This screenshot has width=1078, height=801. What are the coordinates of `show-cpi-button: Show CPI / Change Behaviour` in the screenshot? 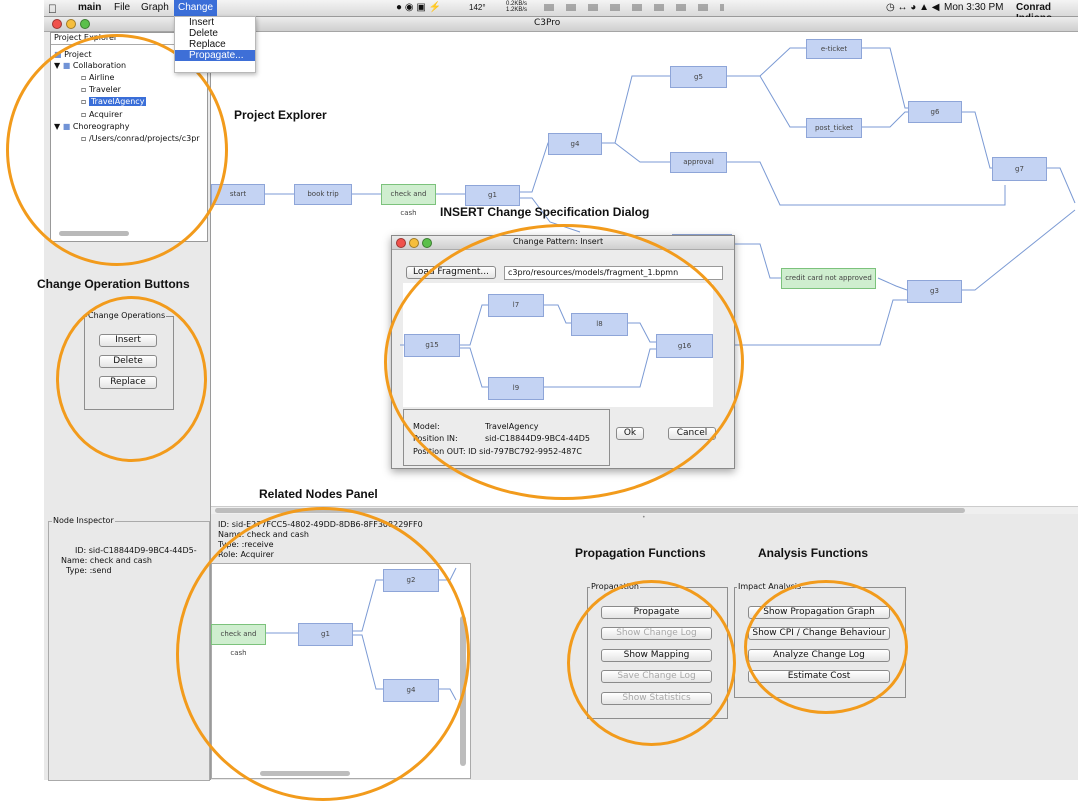 It's located at (819, 633).